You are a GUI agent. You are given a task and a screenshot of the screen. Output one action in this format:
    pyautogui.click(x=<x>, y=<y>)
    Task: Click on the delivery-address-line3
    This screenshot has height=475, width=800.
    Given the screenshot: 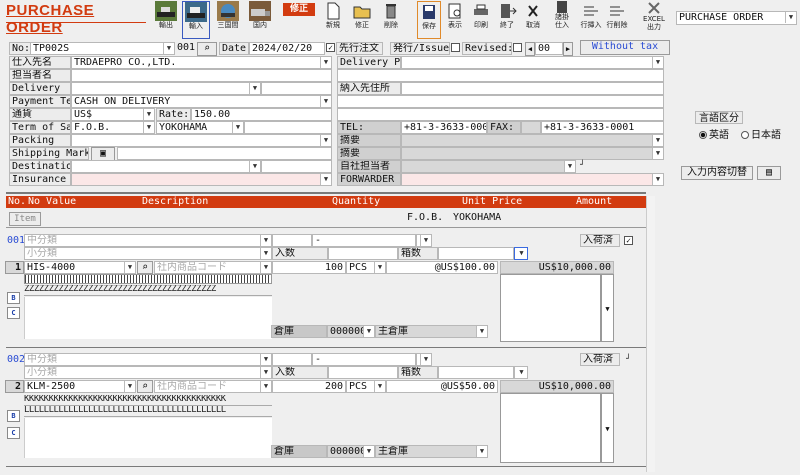 What is the action you would take?
    pyautogui.click(x=500, y=114)
    